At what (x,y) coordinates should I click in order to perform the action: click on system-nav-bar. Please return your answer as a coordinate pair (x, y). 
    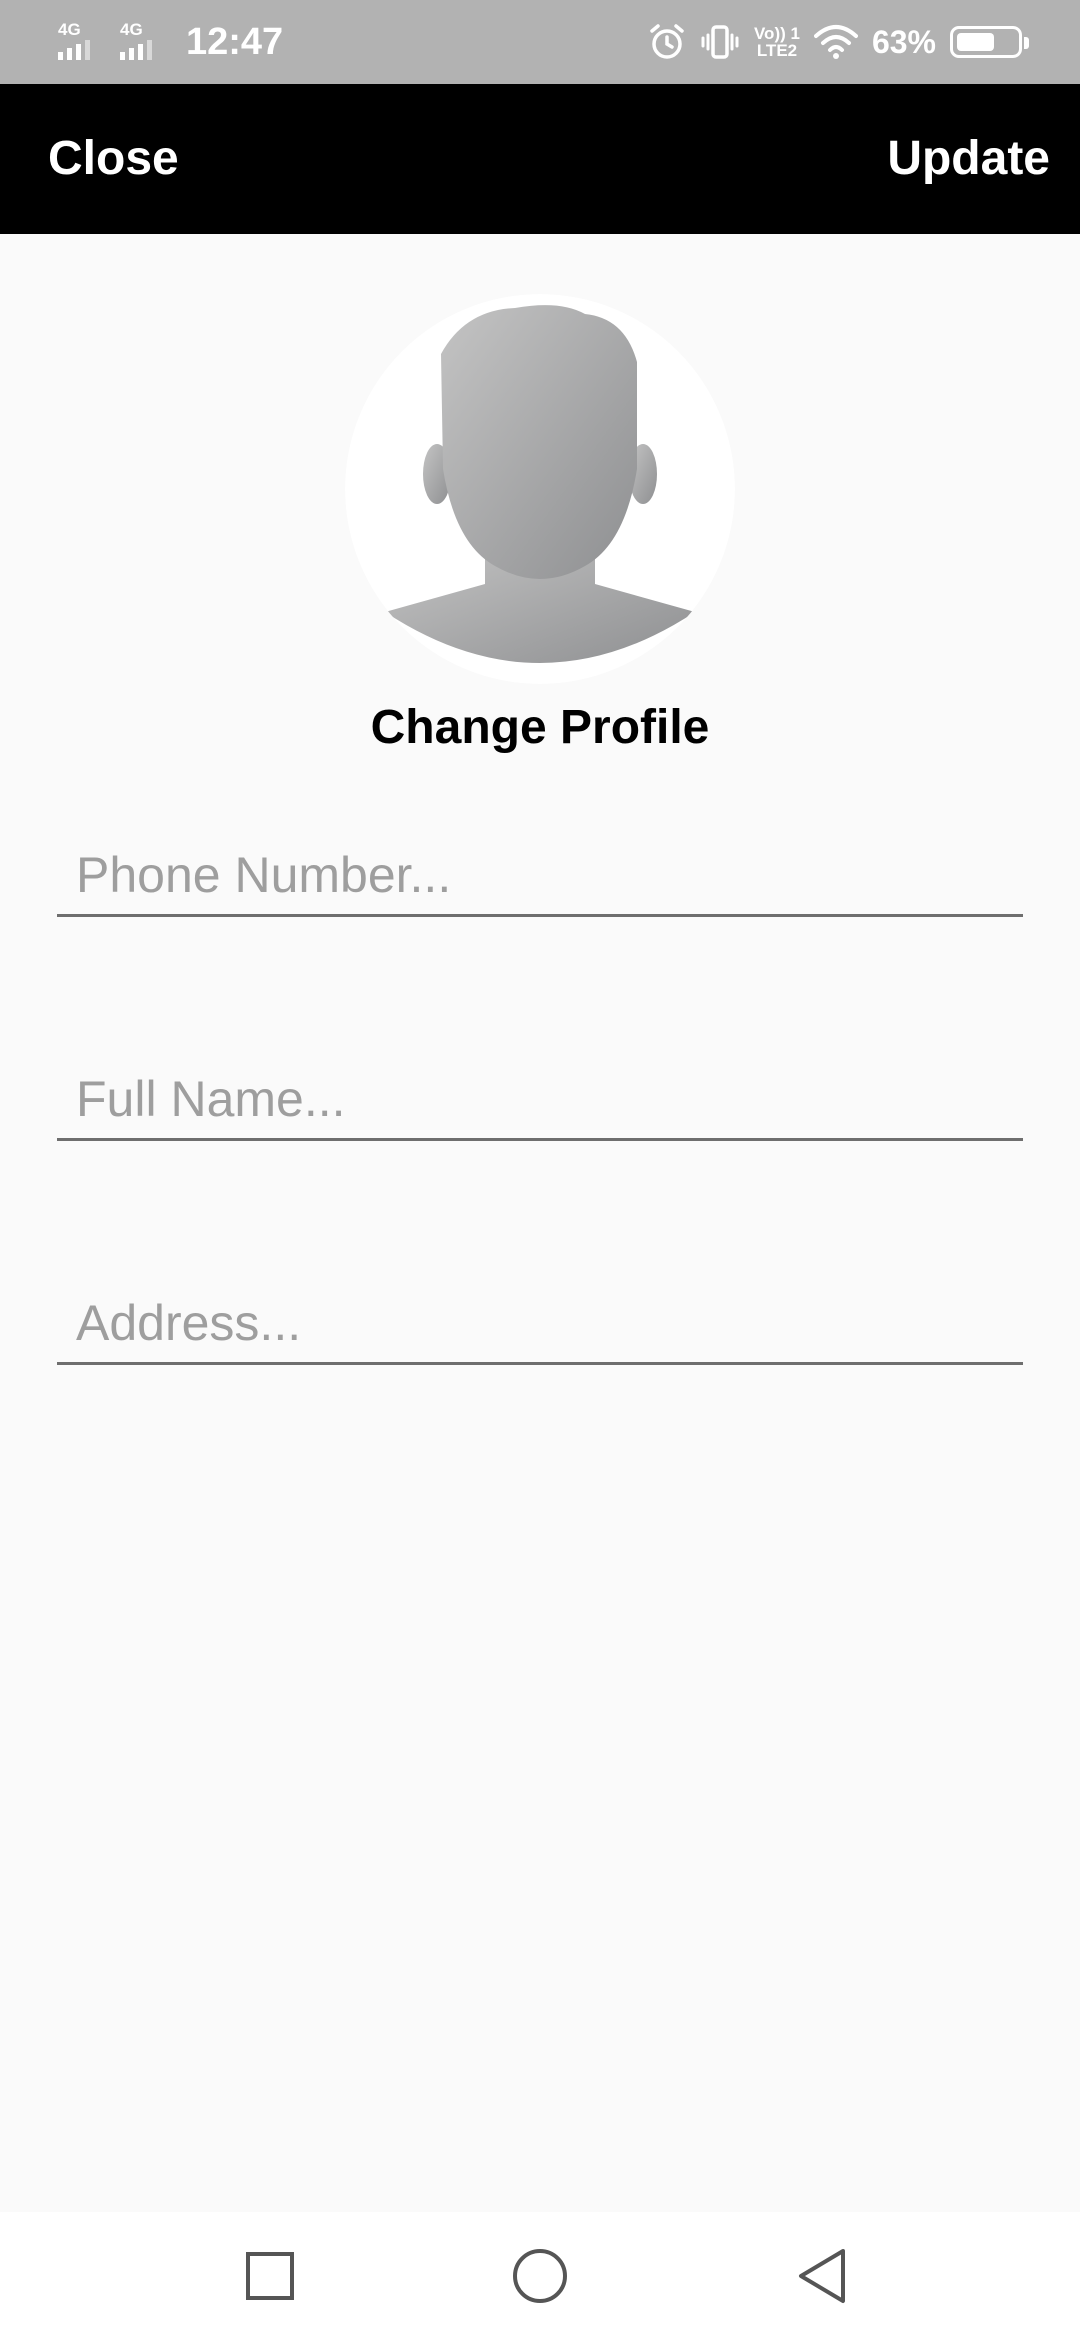
    Looking at the image, I should click on (540, 2276).